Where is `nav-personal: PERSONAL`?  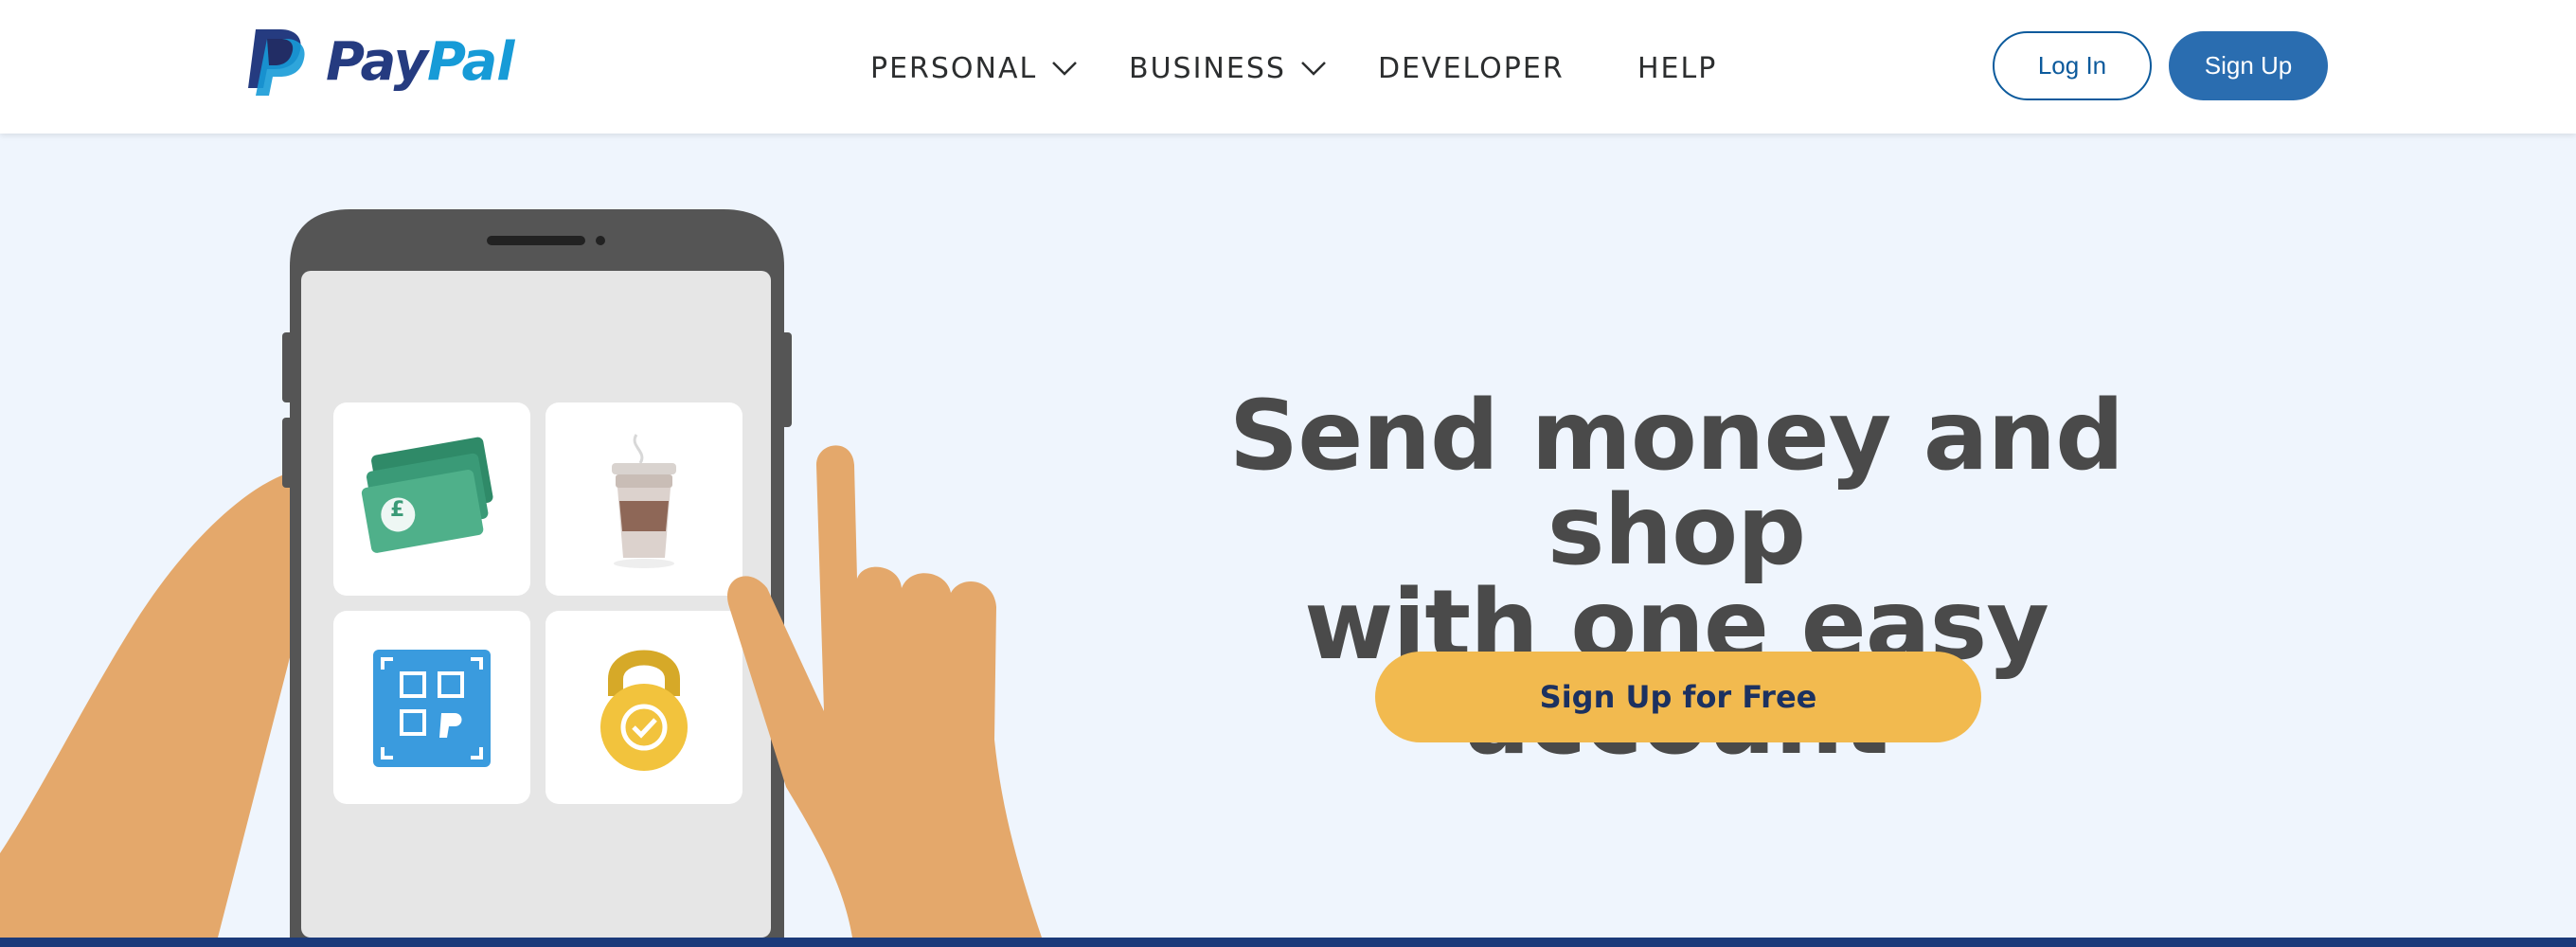 nav-personal: PERSONAL is located at coordinates (974, 68).